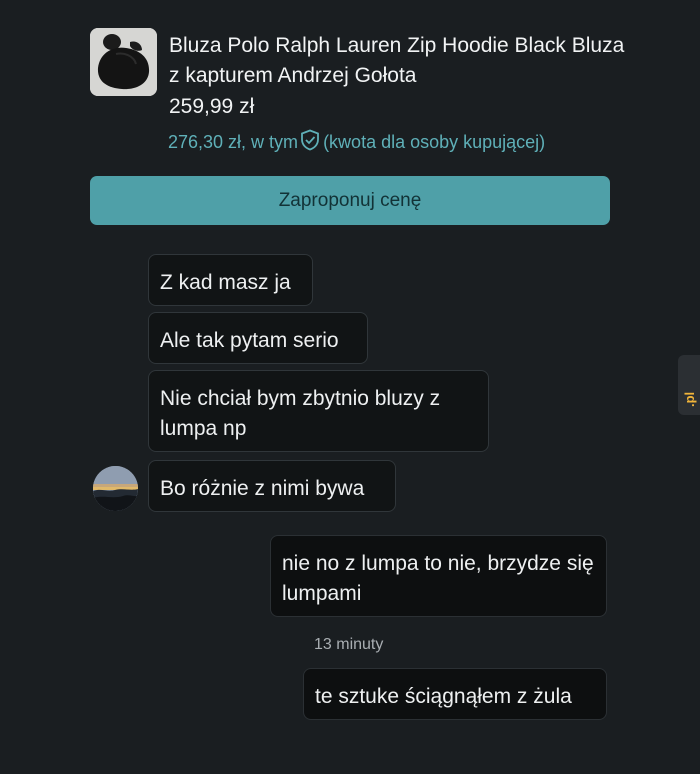  Describe the element at coordinates (434, 142) in the screenshot. I see `buyer-total-note: (kwota dla osoby kupującej)` at that location.